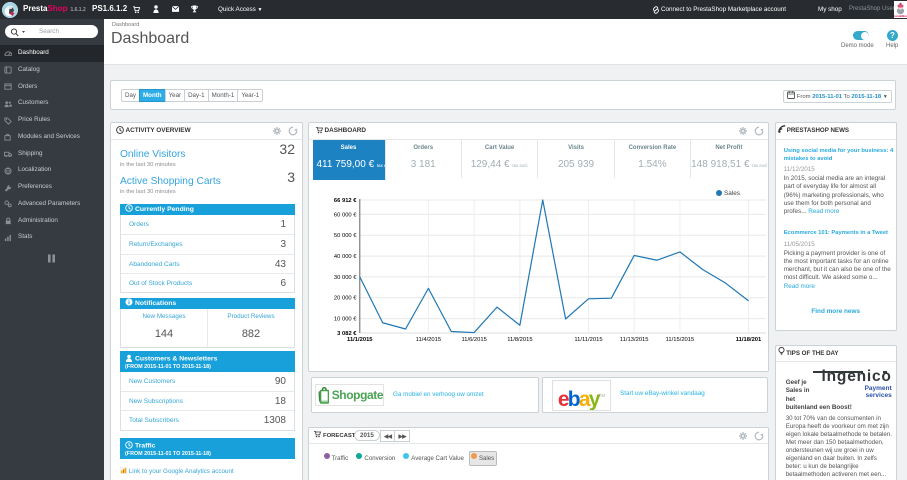 This screenshot has height=480, width=907. I want to click on svg-text: 66 912 €, so click(345, 201).